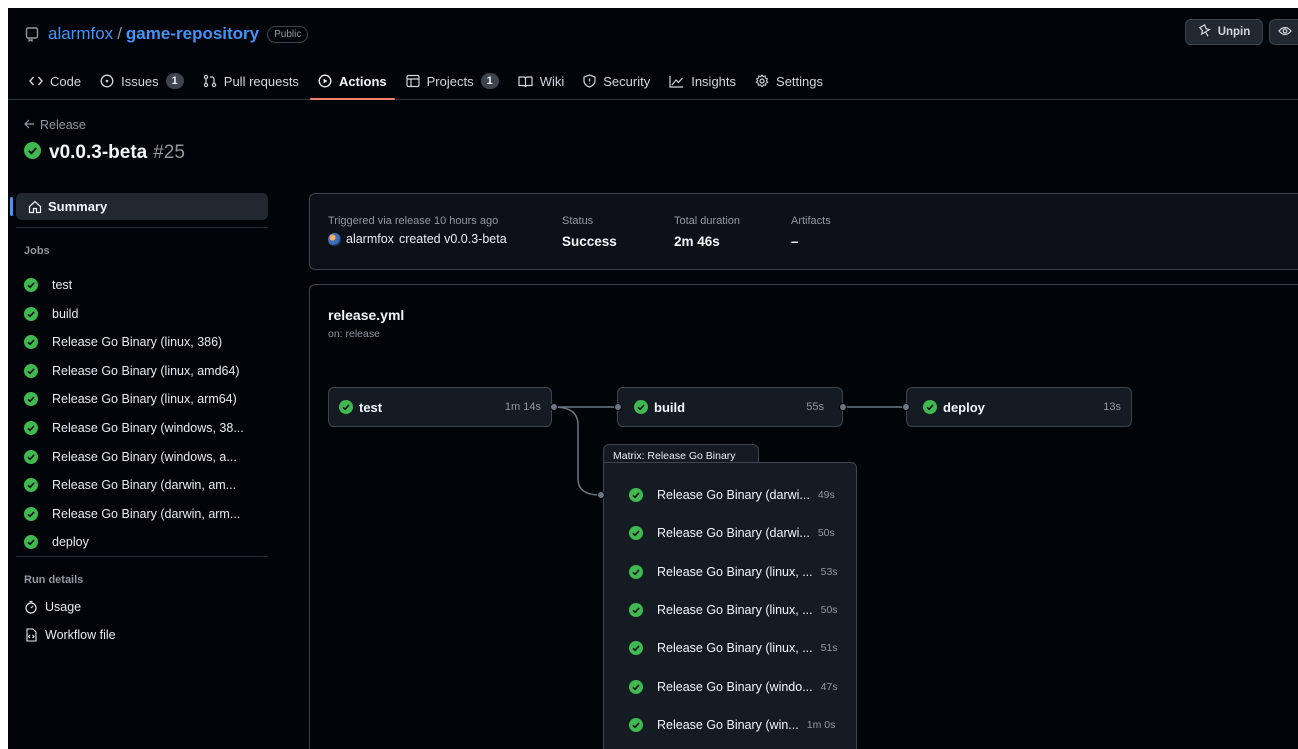 The width and height of the screenshot is (1298, 749). I want to click on jobs-heading: Jobs, so click(37, 251).